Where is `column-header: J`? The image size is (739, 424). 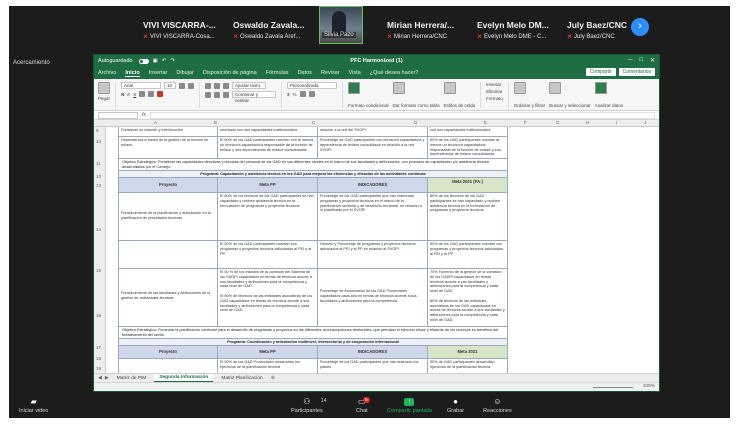
column-header: J is located at coordinates (645, 122).